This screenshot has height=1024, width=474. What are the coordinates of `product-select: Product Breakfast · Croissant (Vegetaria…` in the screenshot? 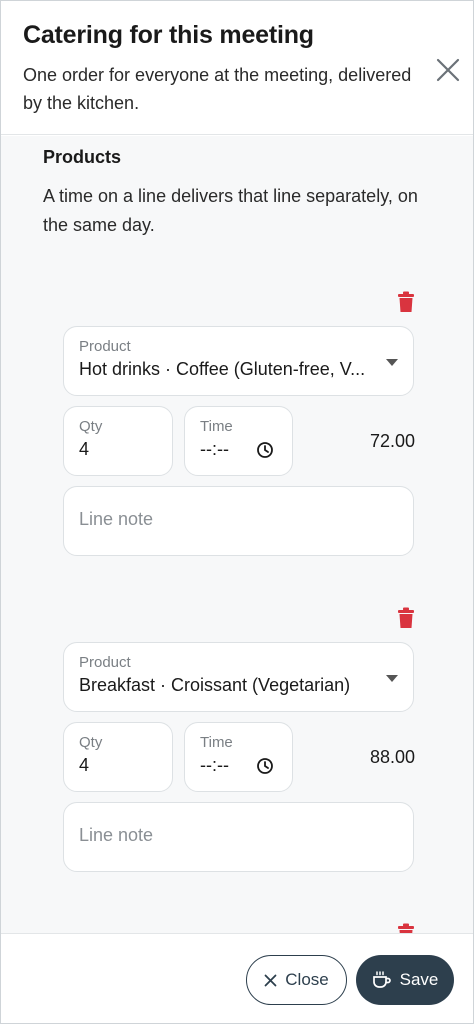 It's located at (238, 677).